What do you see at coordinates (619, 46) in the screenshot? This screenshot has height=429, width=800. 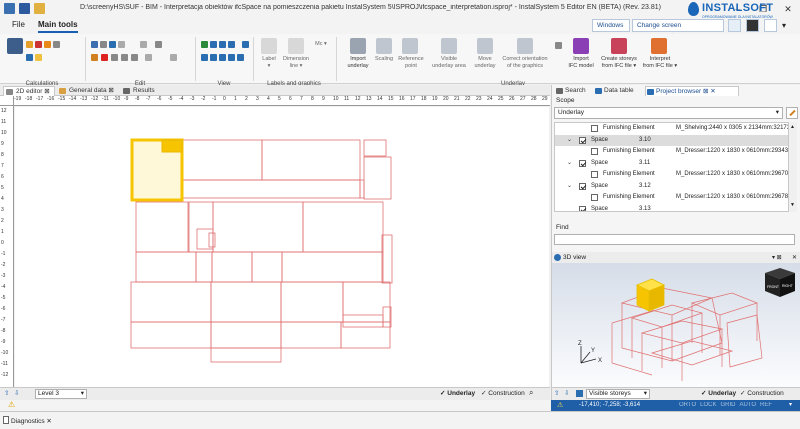 I see `create-storeys-icon` at bounding box center [619, 46].